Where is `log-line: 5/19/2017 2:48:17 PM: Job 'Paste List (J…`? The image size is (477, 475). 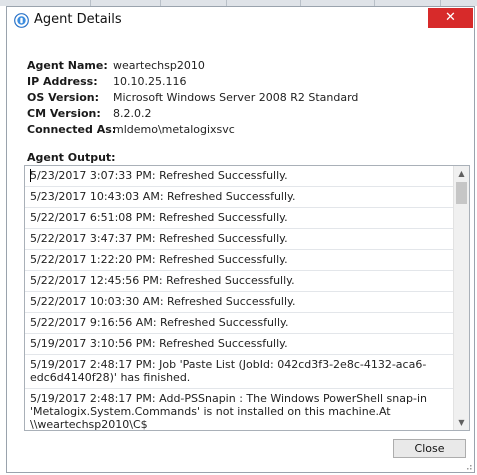
log-line: 5/19/2017 2:48:17 PM: Job 'Paste List (J… is located at coordinates (239, 372).